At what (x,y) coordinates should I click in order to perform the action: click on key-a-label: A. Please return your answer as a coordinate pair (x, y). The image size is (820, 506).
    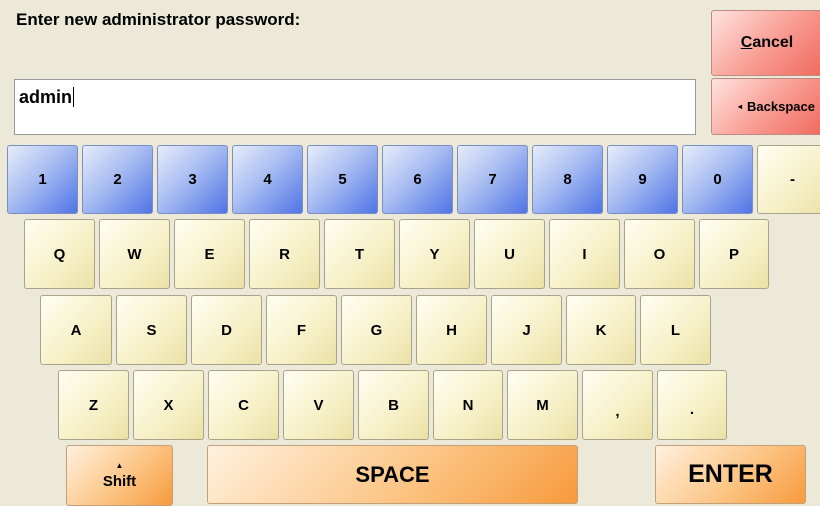
    Looking at the image, I should click on (76, 330).